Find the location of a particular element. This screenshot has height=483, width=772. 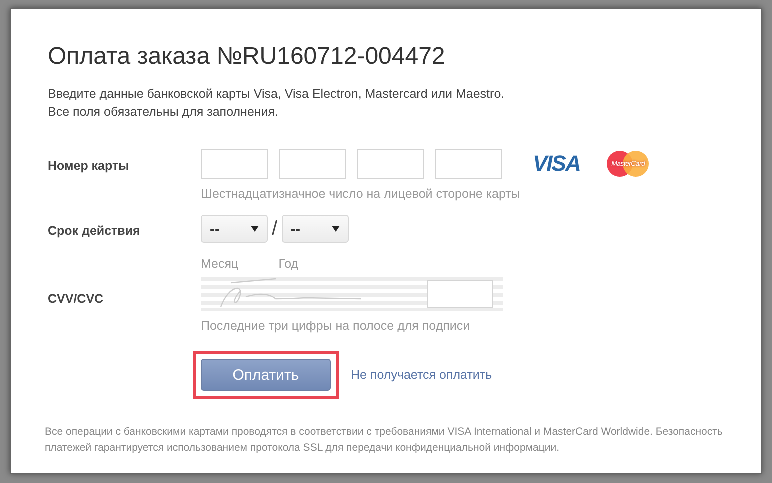

field-label: Номер карты is located at coordinates (89, 166).